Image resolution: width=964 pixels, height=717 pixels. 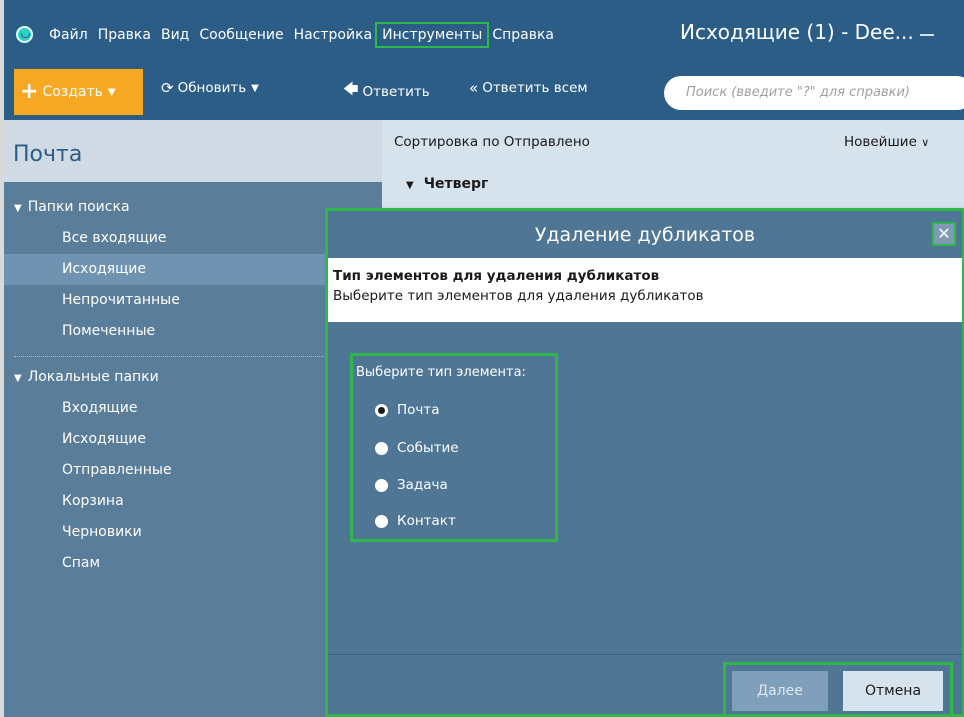 I want to click on refresh-label: Обновить, so click(x=212, y=88).